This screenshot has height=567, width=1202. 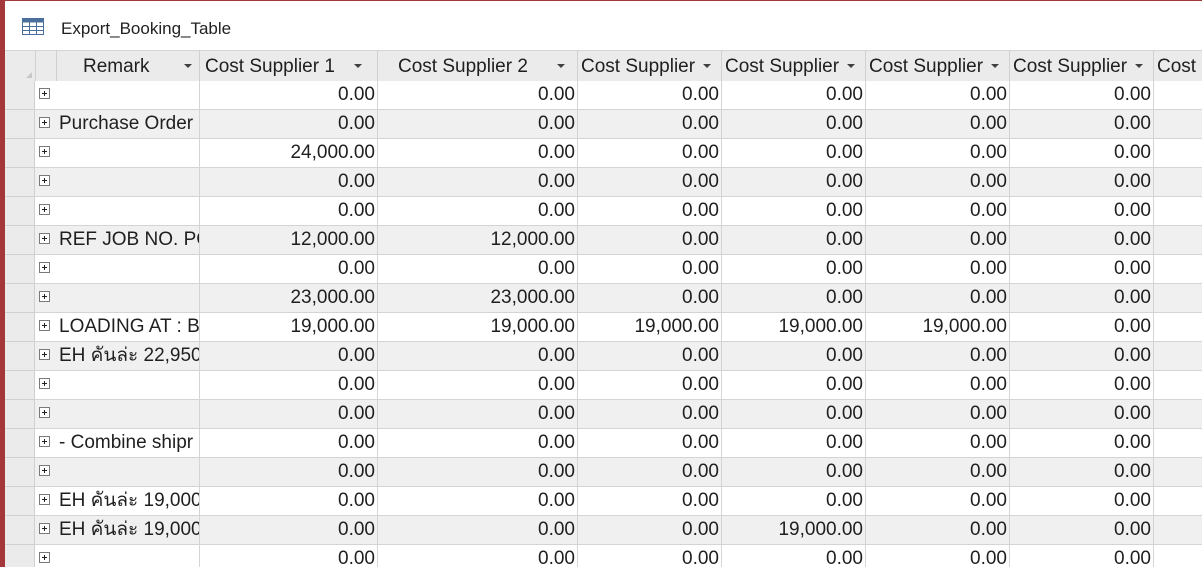 What do you see at coordinates (794, 66) in the screenshot?
I see `column-header-cs4: Cost Supplier` at bounding box center [794, 66].